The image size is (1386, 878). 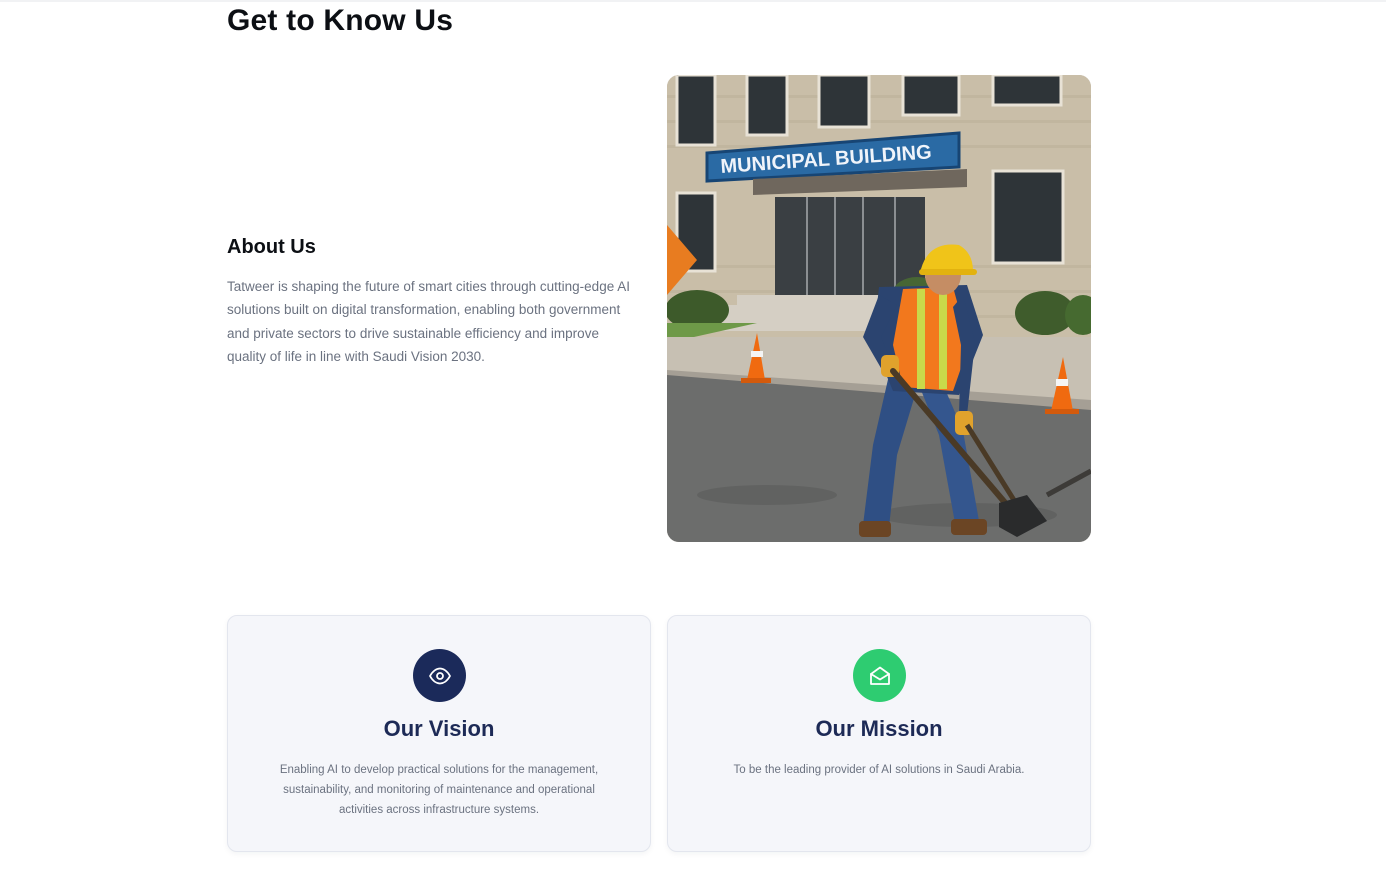 I want to click on about-heading: About Us, so click(x=271, y=247).